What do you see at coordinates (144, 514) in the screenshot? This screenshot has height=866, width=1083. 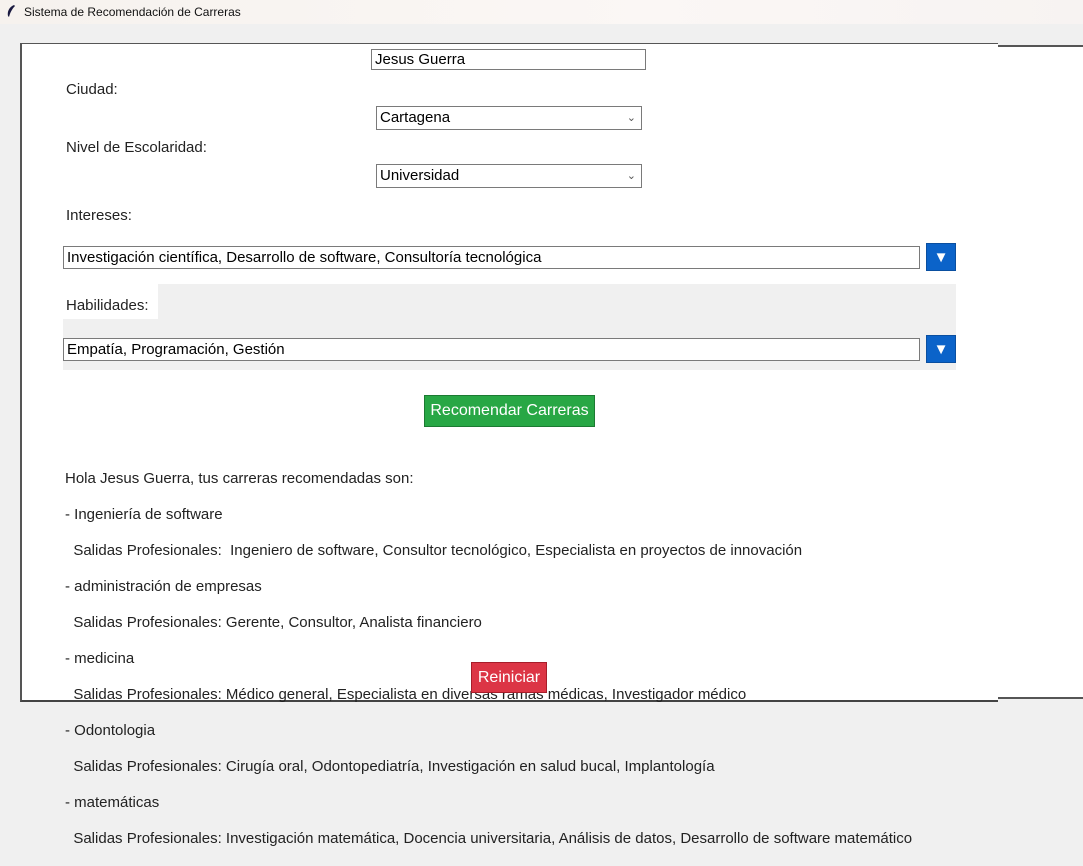 I see `career-name: - Ingeniería de software` at bounding box center [144, 514].